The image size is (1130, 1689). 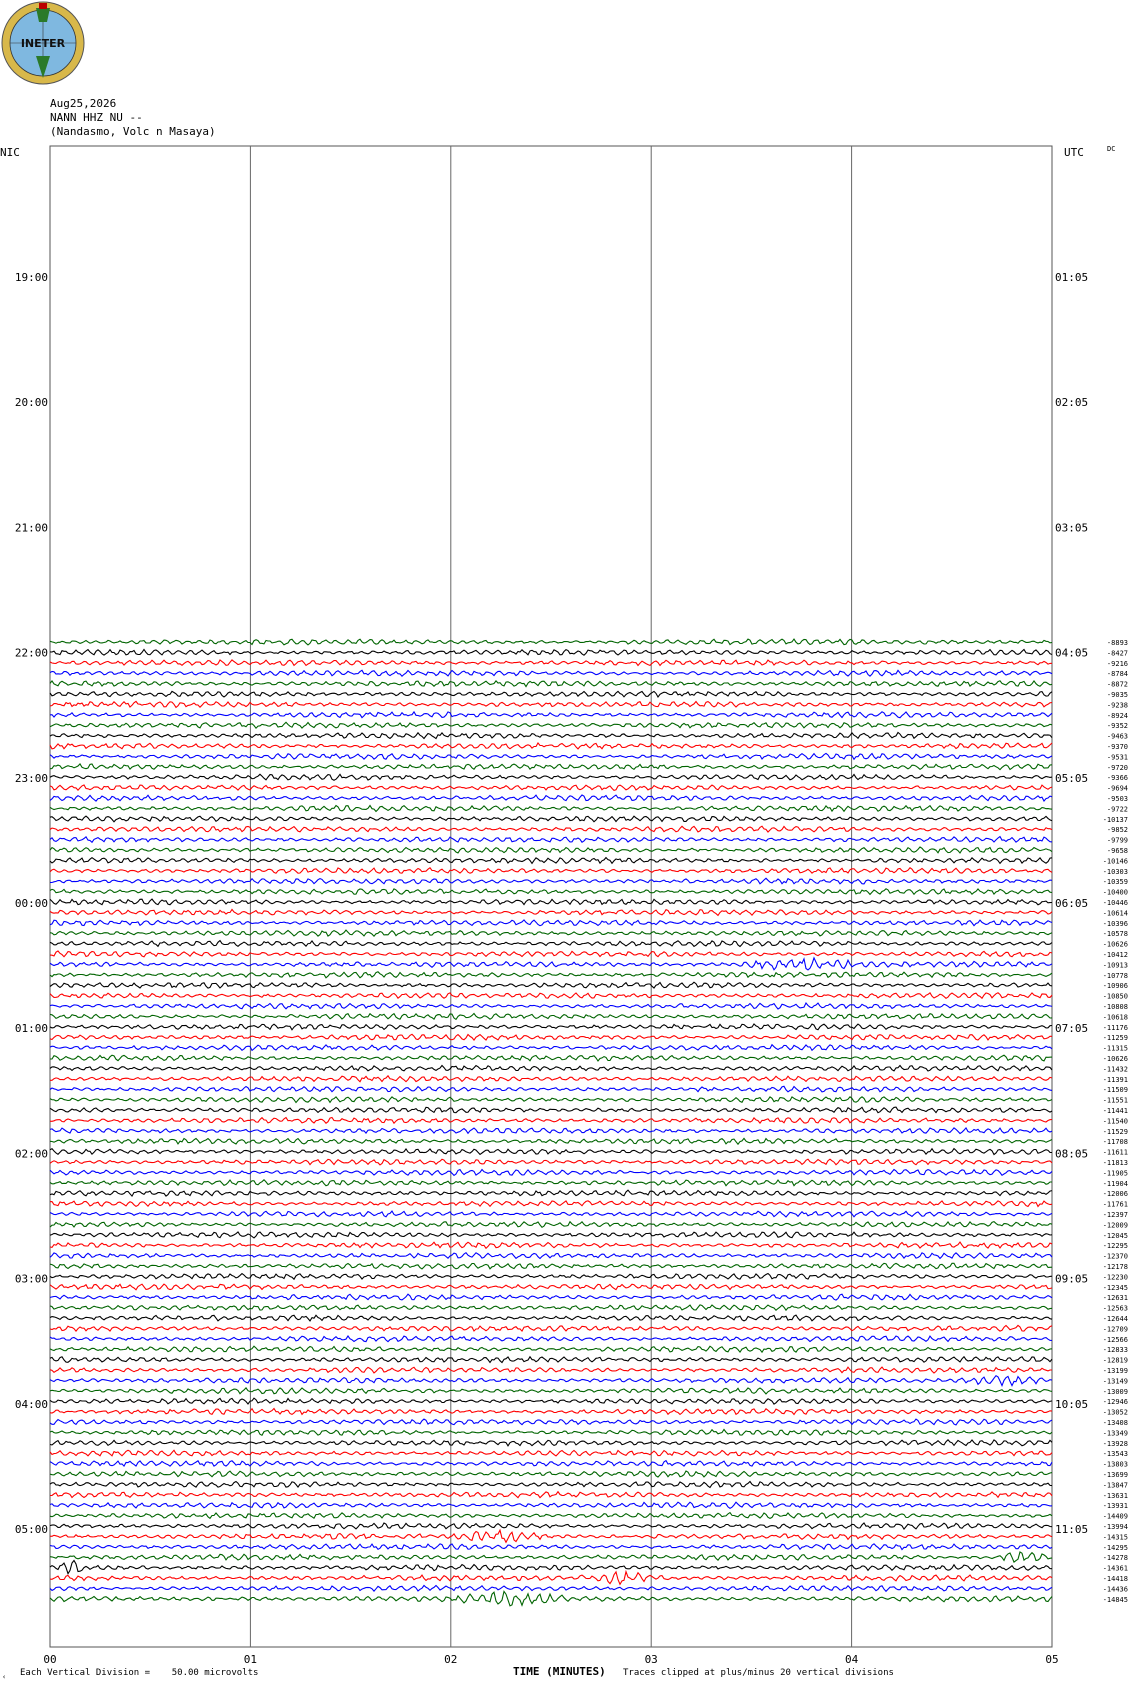 What do you see at coordinates (1117, 664) in the screenshot?
I see `trace-offset-label: -9216` at bounding box center [1117, 664].